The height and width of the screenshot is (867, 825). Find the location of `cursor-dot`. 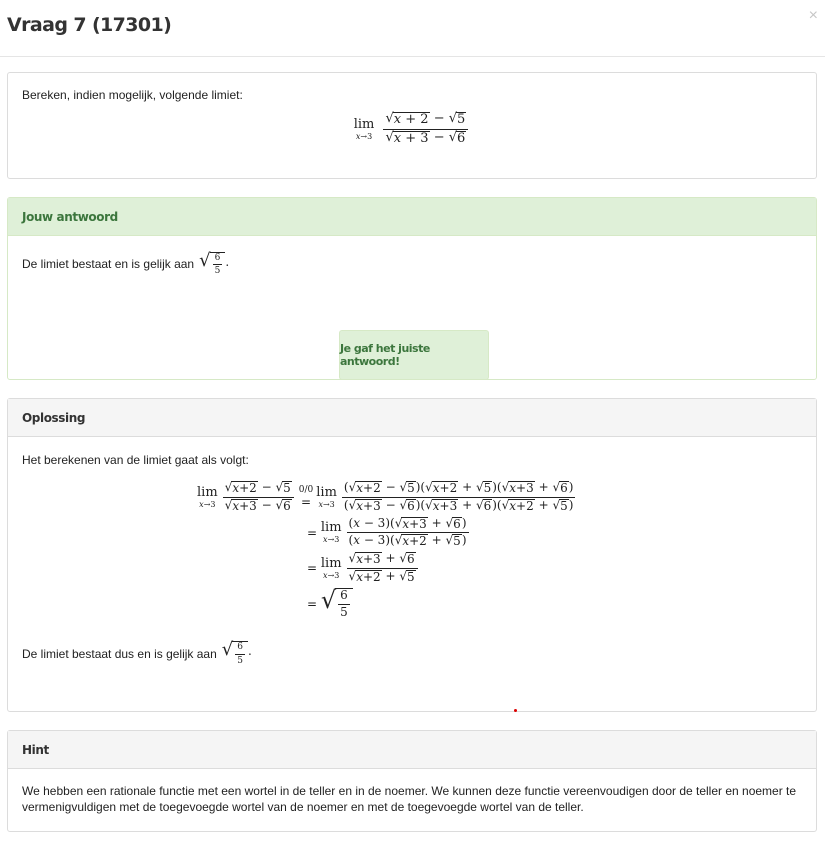

cursor-dot is located at coordinates (515, 710).